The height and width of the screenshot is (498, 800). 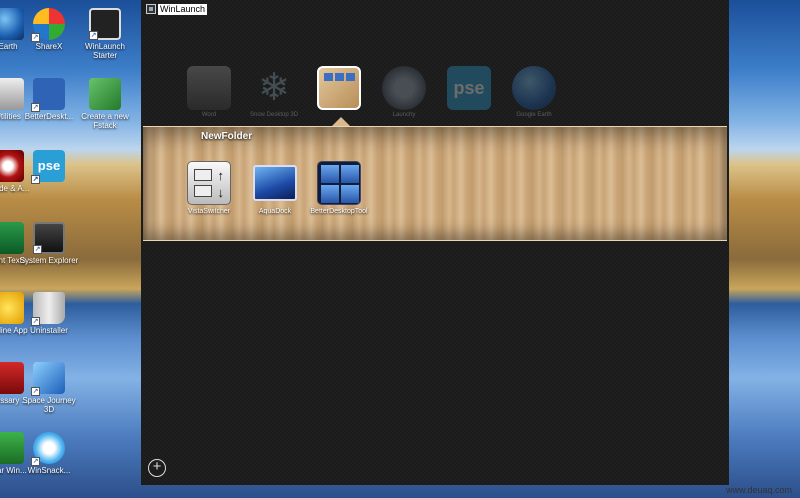 I want to click on desktop-icon-create-fstack: Create a new Fstack, so click(x=105, y=104).